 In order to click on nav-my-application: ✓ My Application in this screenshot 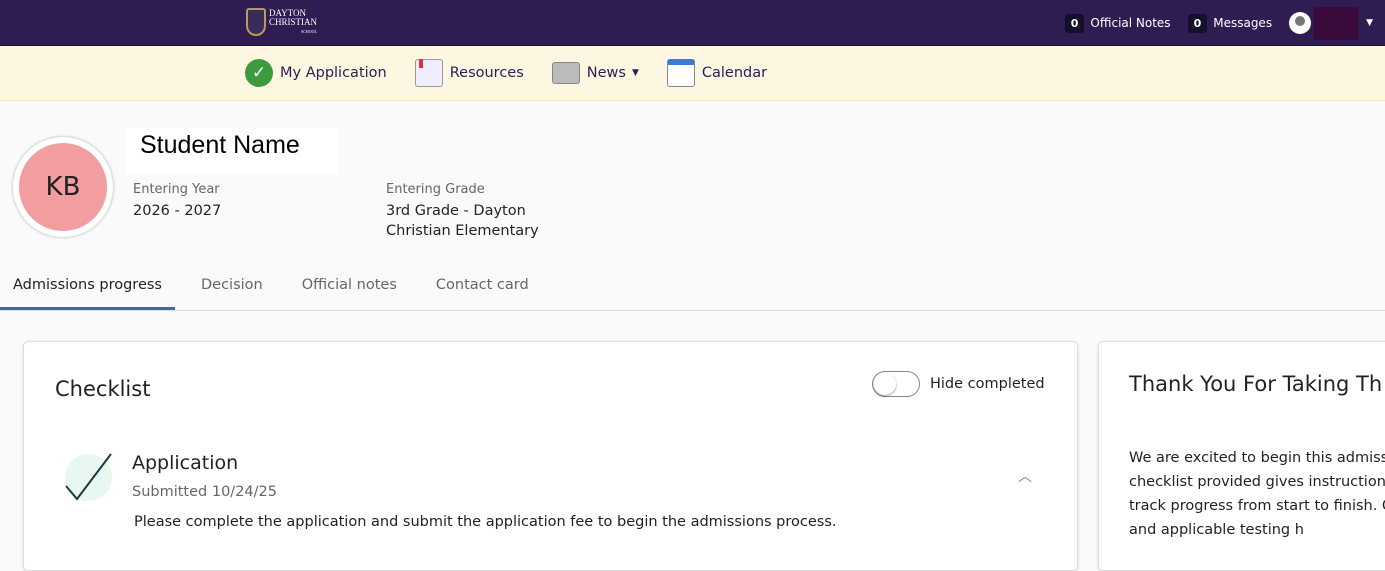, I will do `click(316, 73)`.